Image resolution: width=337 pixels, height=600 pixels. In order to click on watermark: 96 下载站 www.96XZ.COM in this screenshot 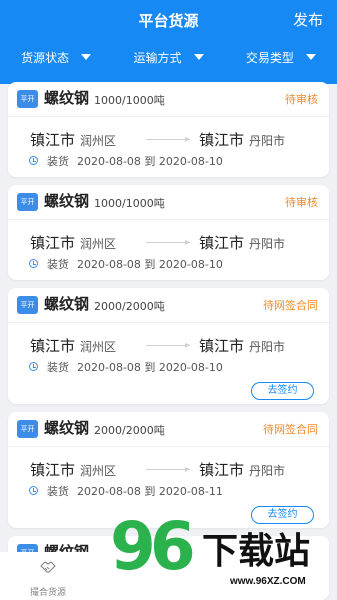, I will do `click(223, 557)`.